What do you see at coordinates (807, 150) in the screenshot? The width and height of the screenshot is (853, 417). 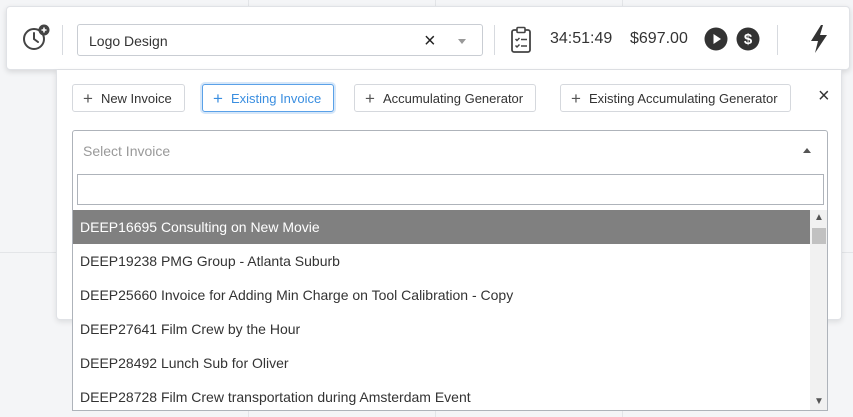 I see `chevron-up-icon` at bounding box center [807, 150].